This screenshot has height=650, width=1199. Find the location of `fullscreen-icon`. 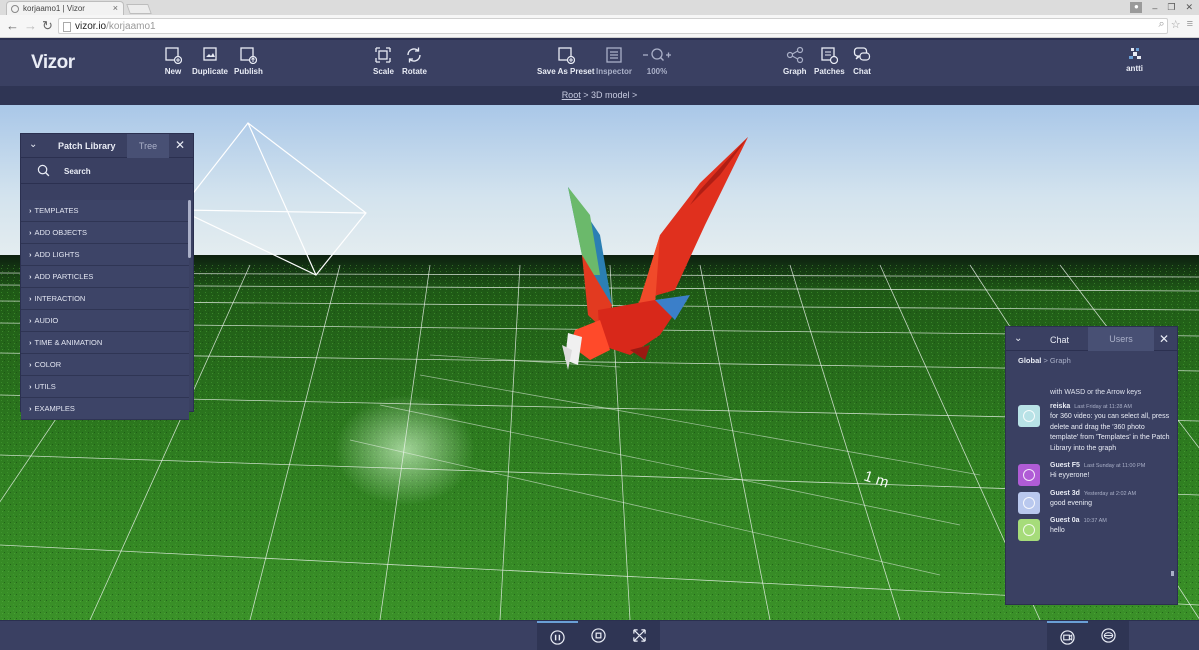

fullscreen-icon is located at coordinates (639, 635).